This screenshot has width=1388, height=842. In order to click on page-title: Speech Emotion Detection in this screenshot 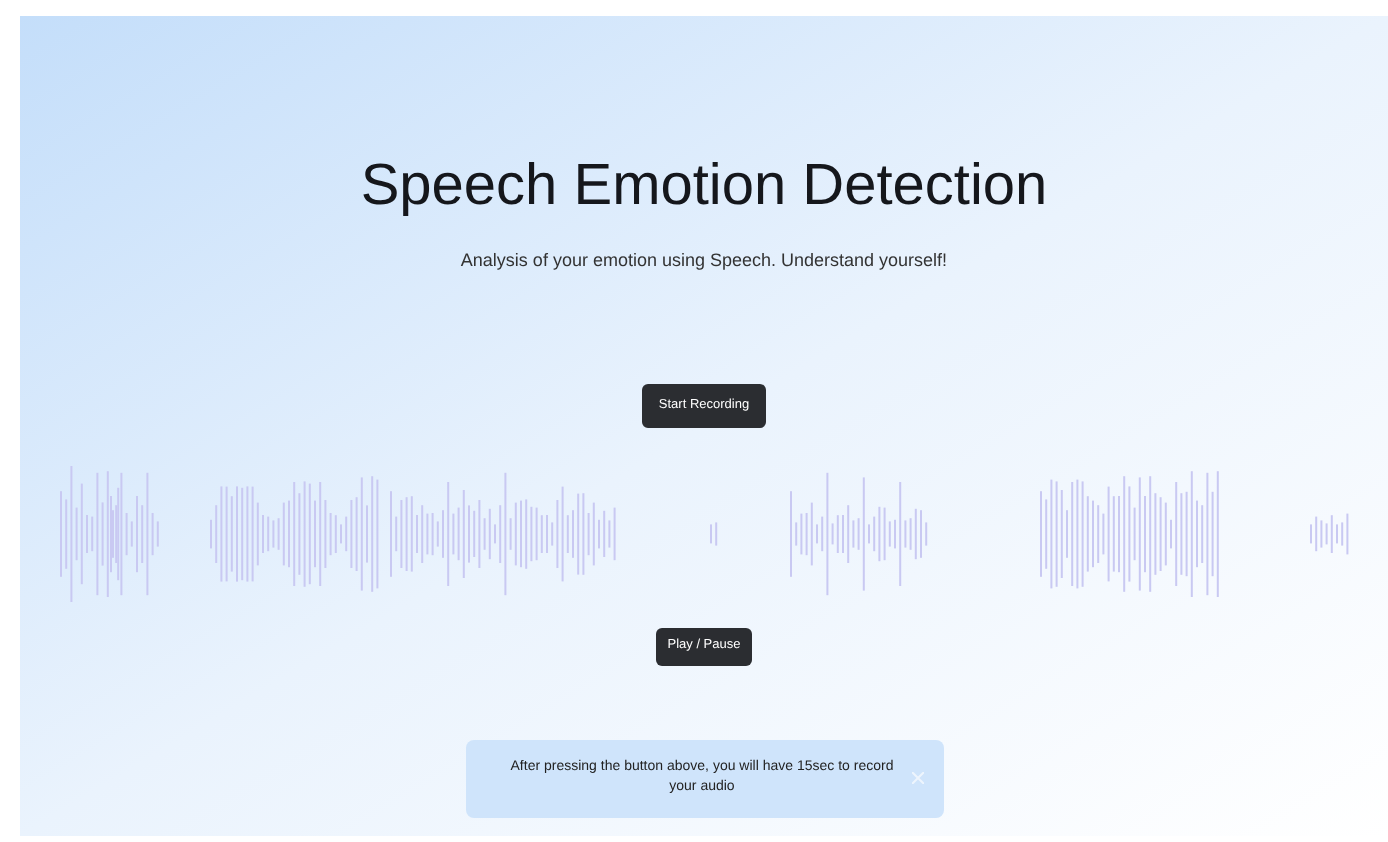, I will do `click(704, 186)`.